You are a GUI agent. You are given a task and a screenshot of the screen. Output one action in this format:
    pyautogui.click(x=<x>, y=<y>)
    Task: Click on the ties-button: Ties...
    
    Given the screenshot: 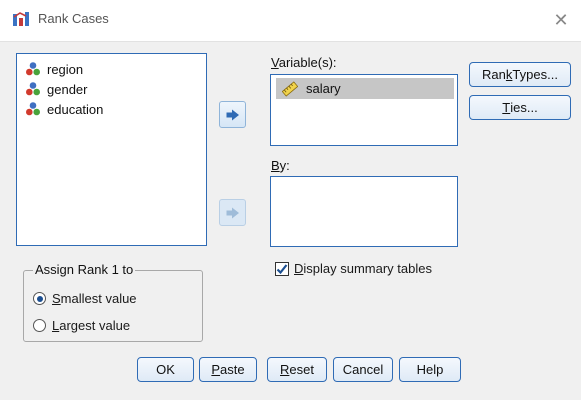 What is the action you would take?
    pyautogui.click(x=520, y=107)
    